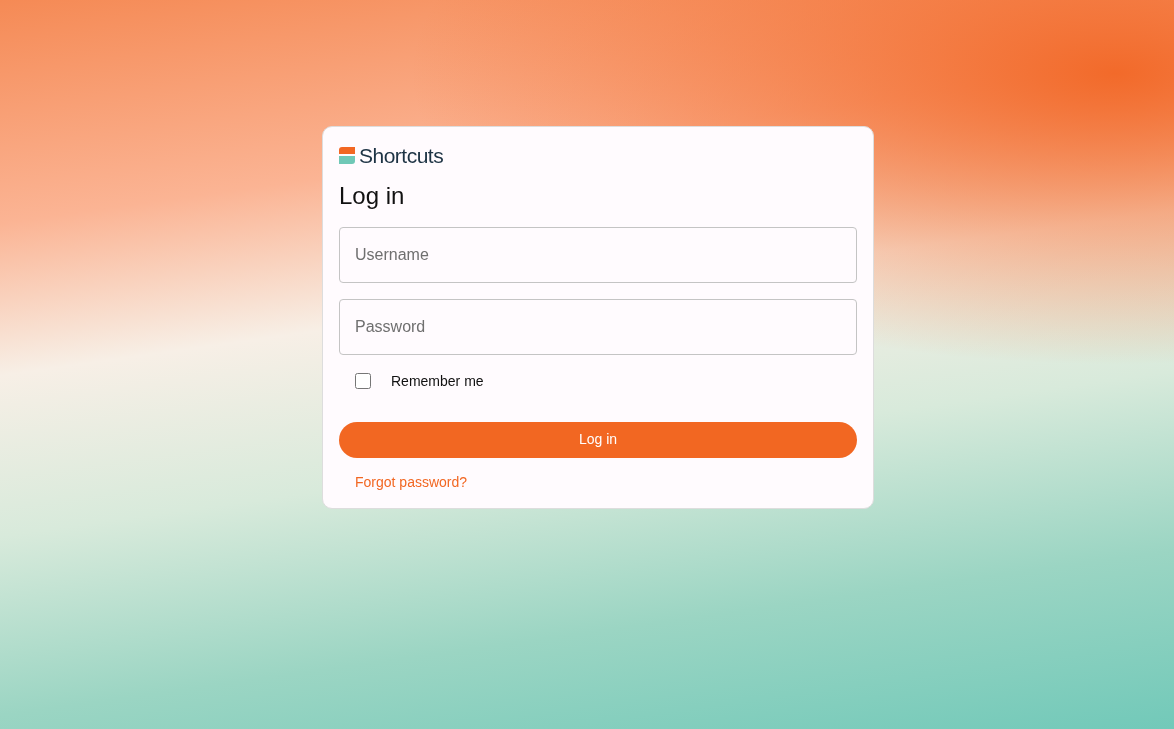  What do you see at coordinates (598, 254) in the screenshot?
I see `username-field: Username` at bounding box center [598, 254].